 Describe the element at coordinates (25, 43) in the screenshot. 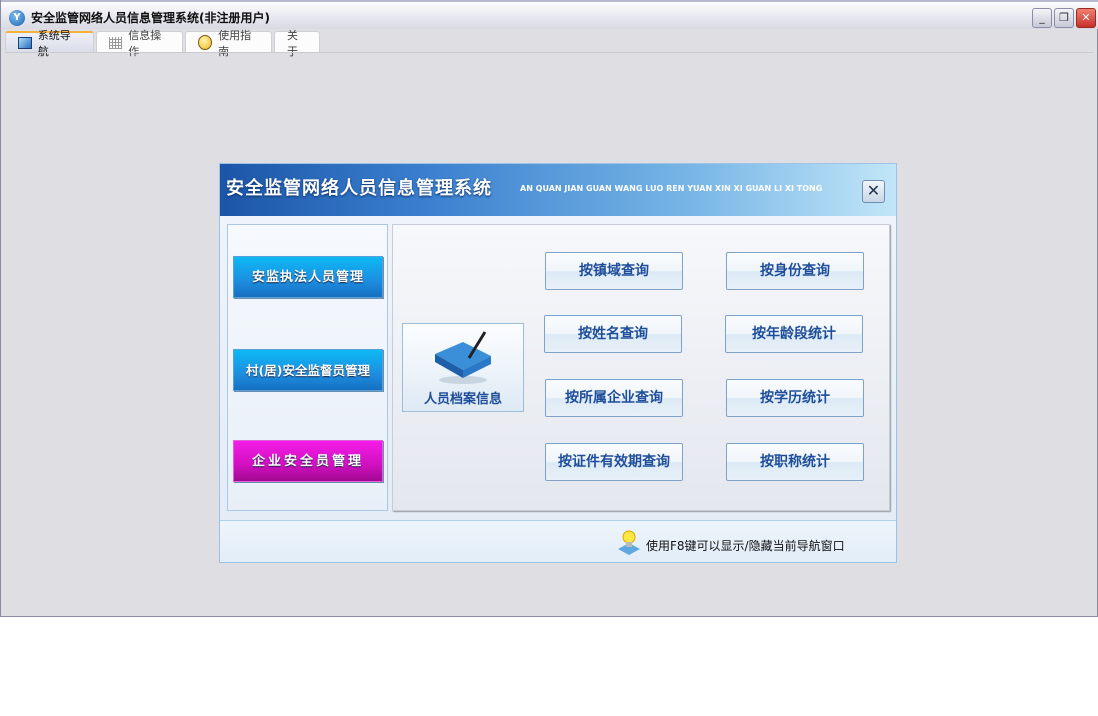

I see `monitor-icon` at that location.